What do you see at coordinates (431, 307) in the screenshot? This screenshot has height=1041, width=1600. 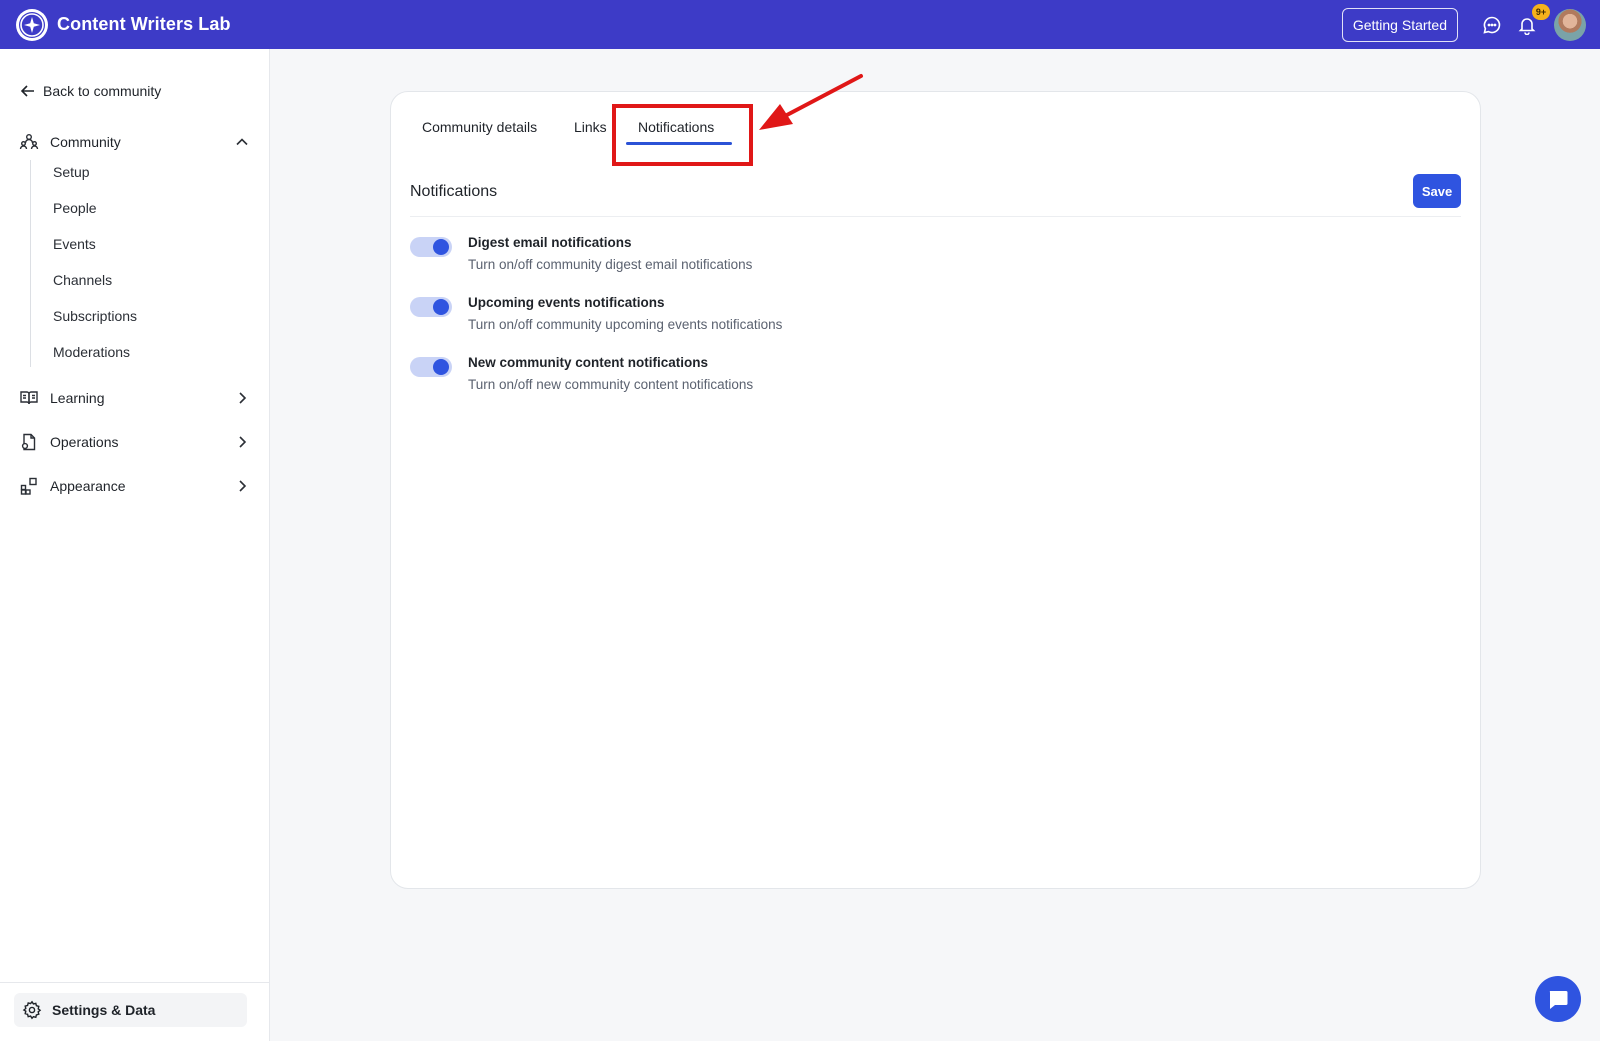 I see `upcoming-events-toggle` at bounding box center [431, 307].